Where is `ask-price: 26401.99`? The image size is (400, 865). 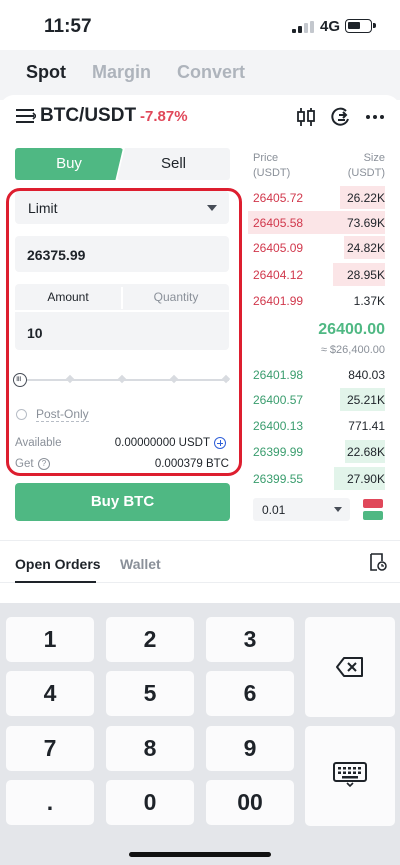
ask-price: 26401.99 is located at coordinates (278, 301).